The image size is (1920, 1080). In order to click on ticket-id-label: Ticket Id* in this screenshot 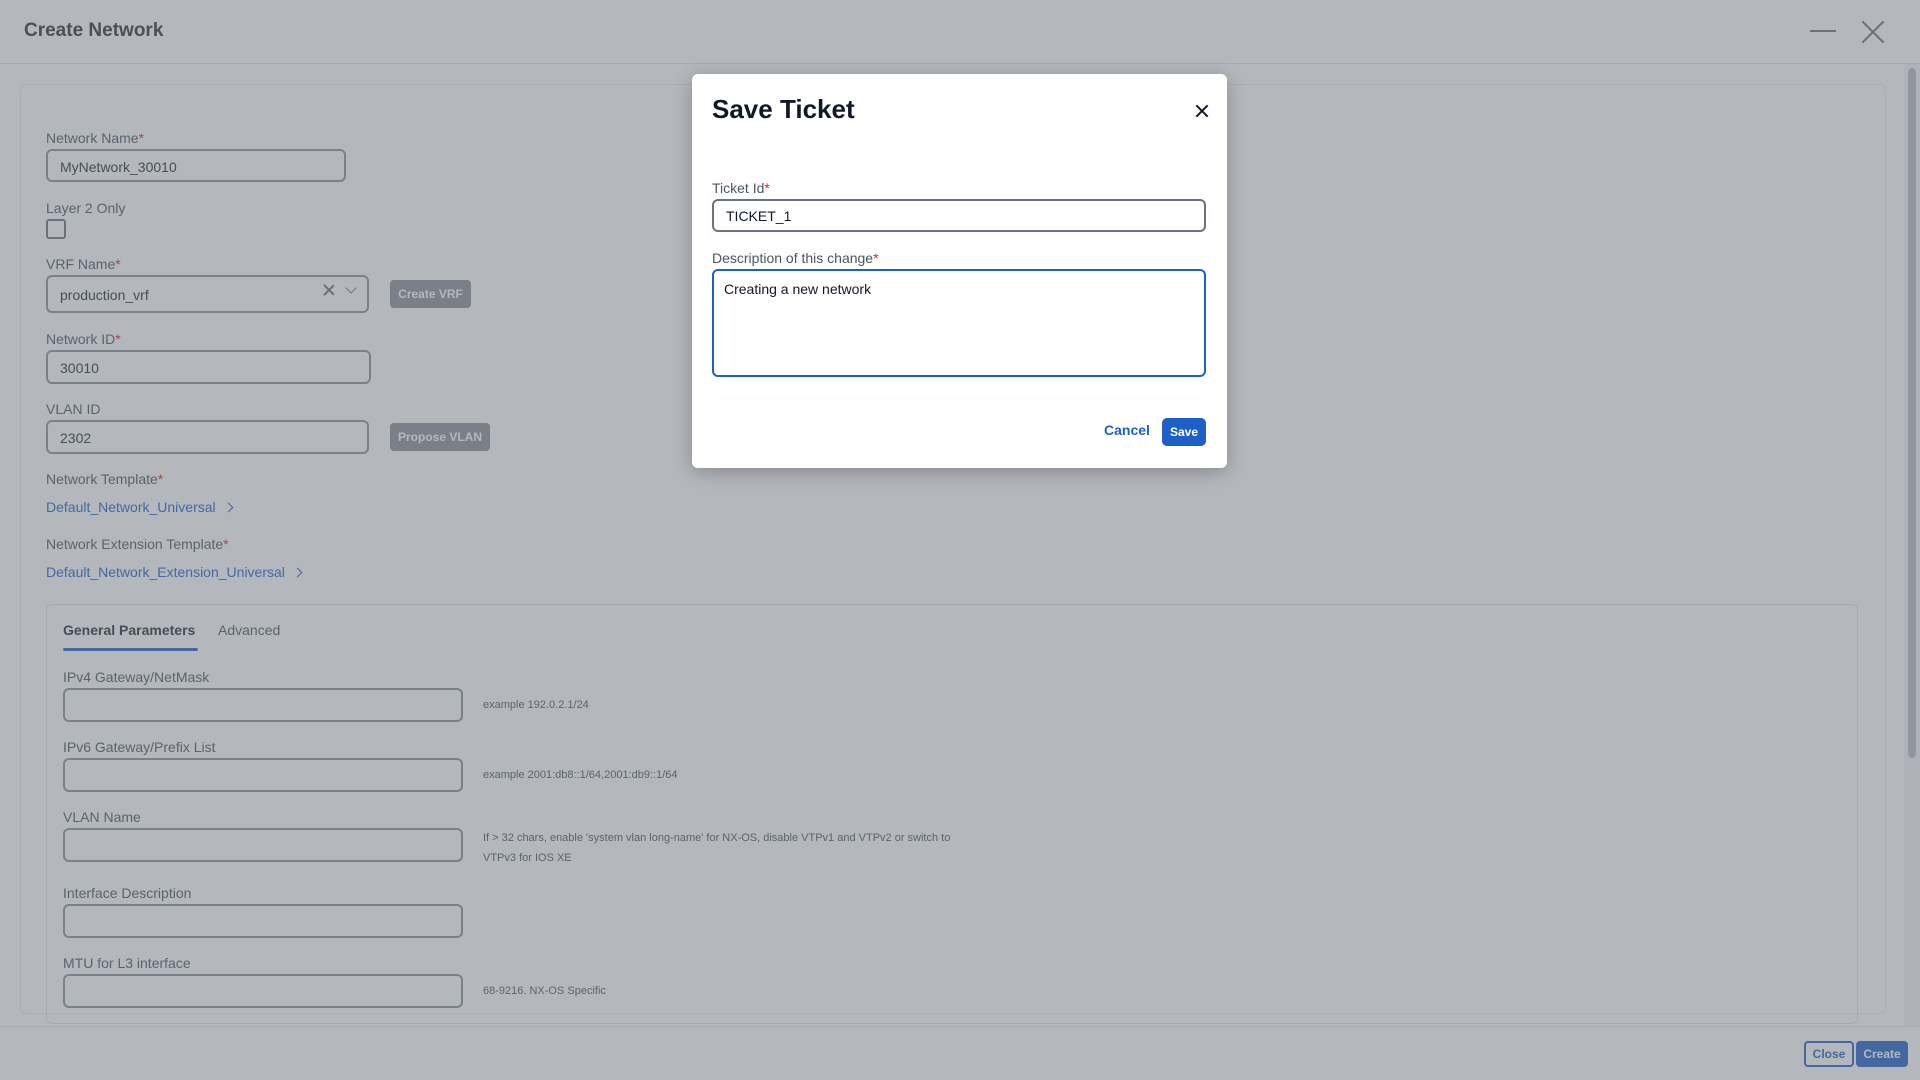, I will do `click(741, 188)`.